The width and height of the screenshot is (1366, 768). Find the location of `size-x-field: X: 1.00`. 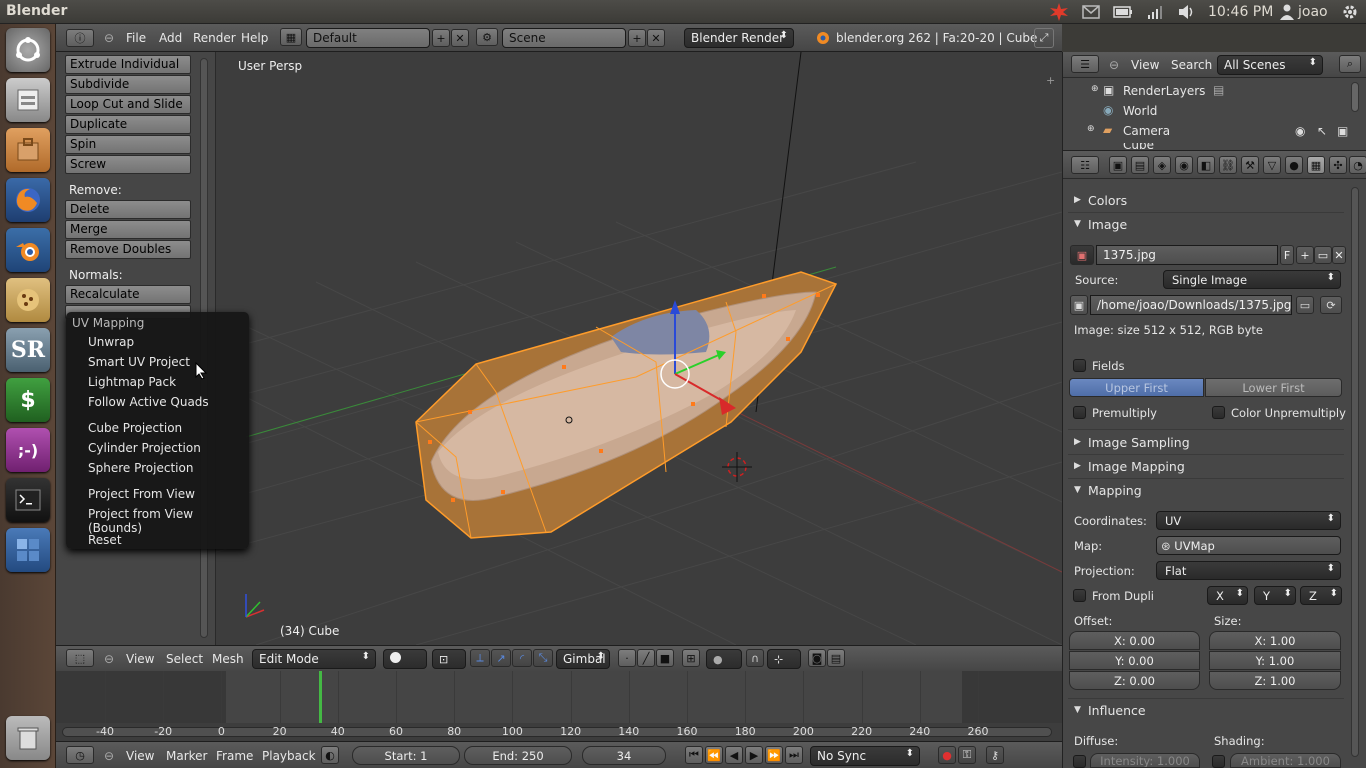

size-x-field: X: 1.00 is located at coordinates (1275, 640).